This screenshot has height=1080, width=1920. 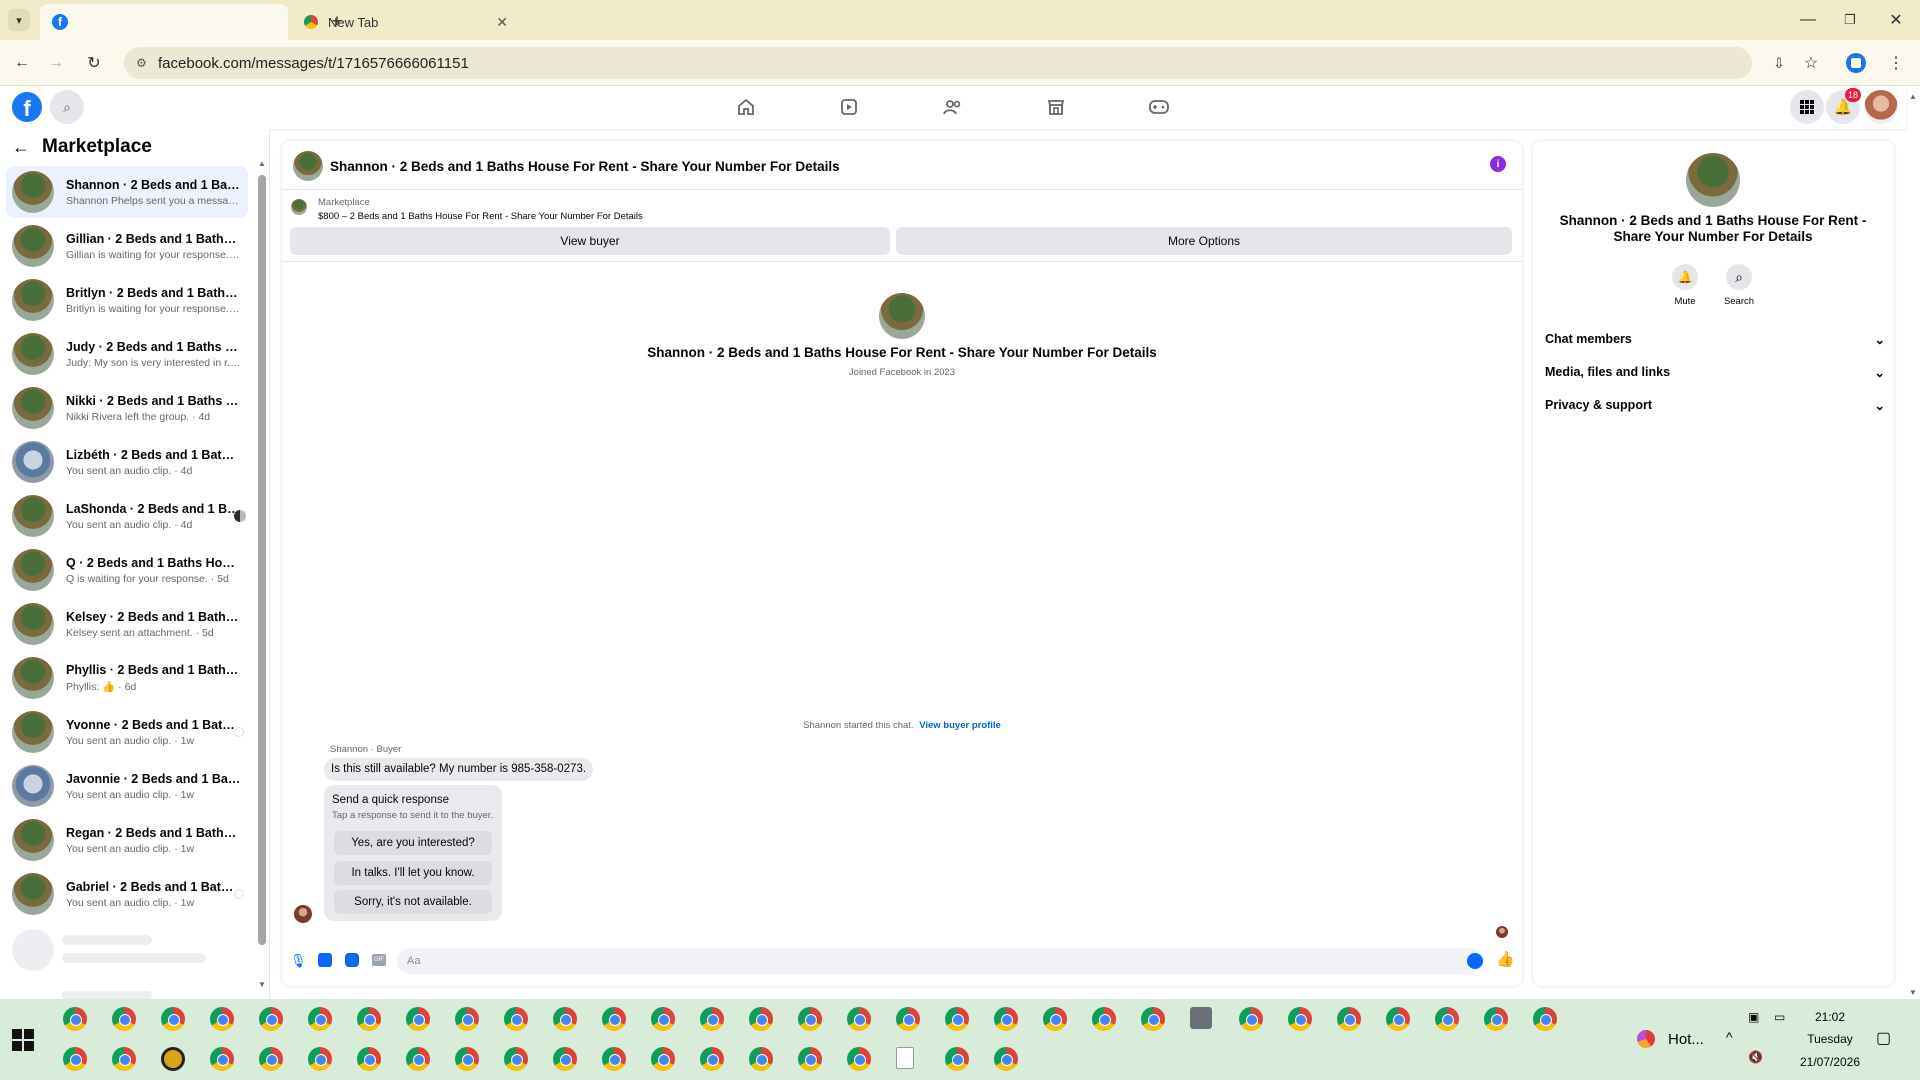 What do you see at coordinates (1201, 1018) in the screenshot?
I see `taskbar-app-icon` at bounding box center [1201, 1018].